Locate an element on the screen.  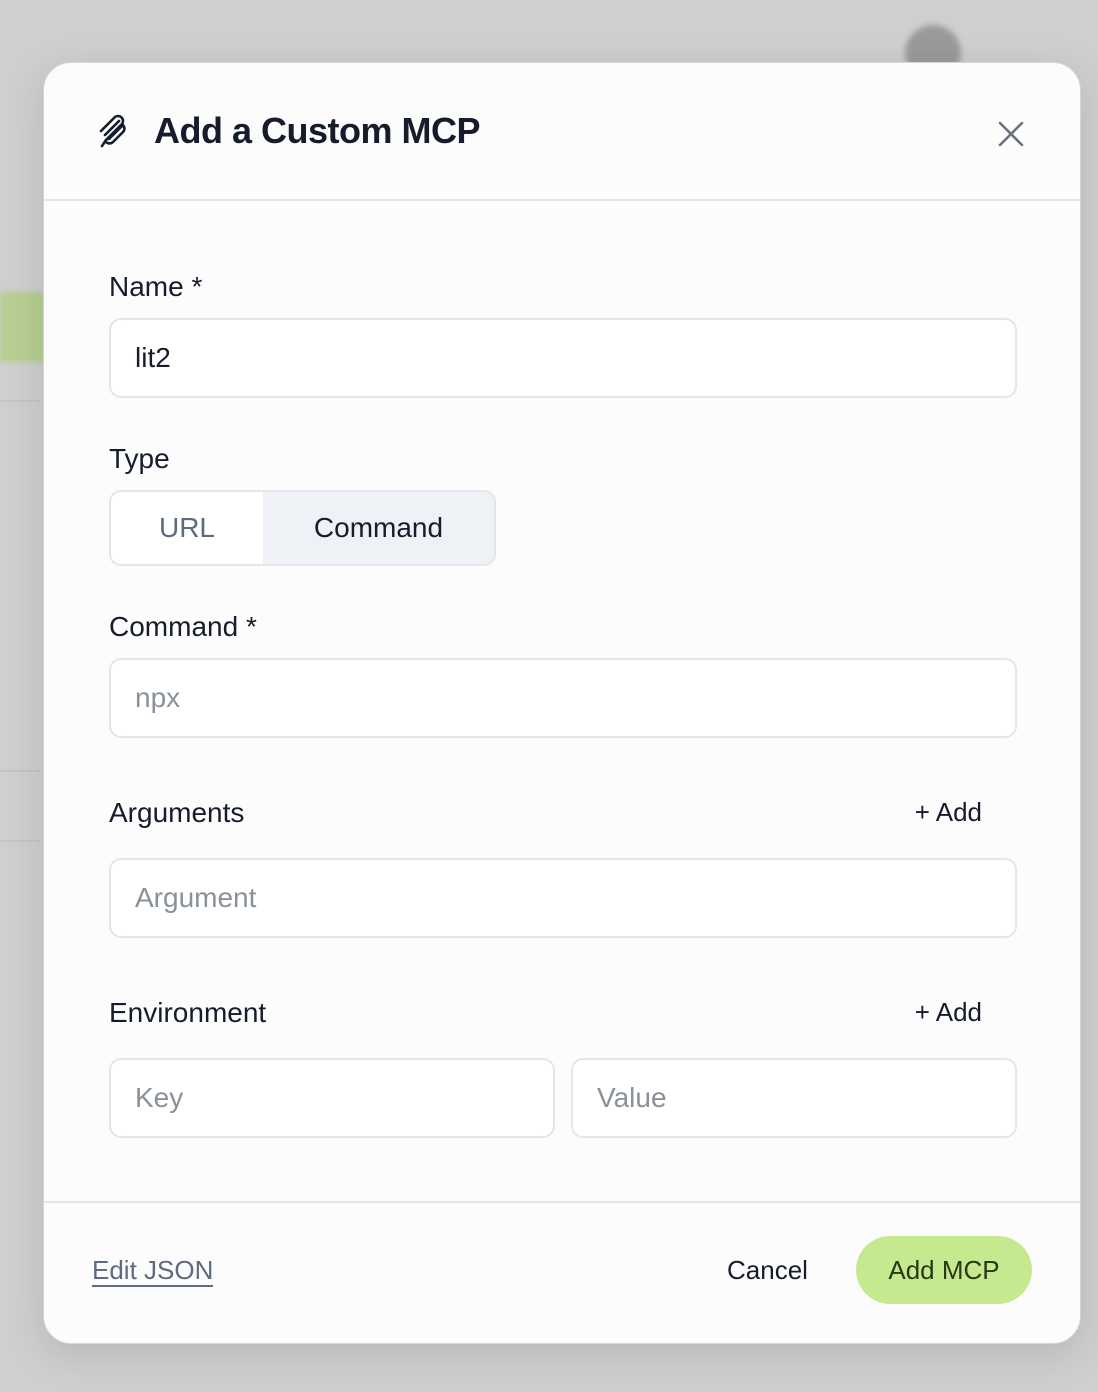
close-icon is located at coordinates (1011, 134).